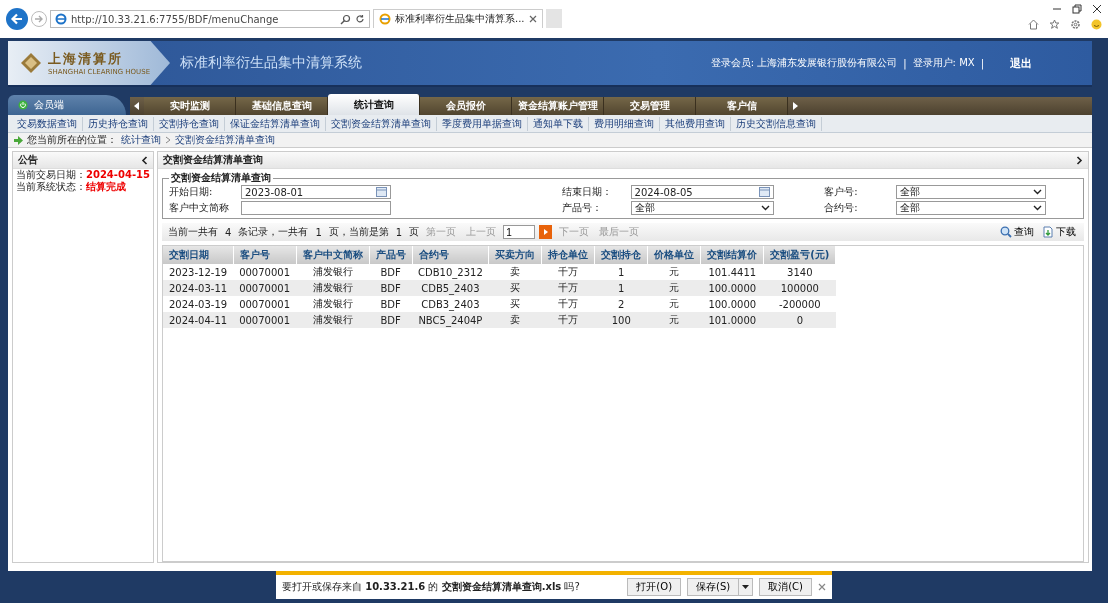 Image resolution: width=1108 pixels, height=603 pixels. I want to click on pager-text: 页，当前是第, so click(358, 232).